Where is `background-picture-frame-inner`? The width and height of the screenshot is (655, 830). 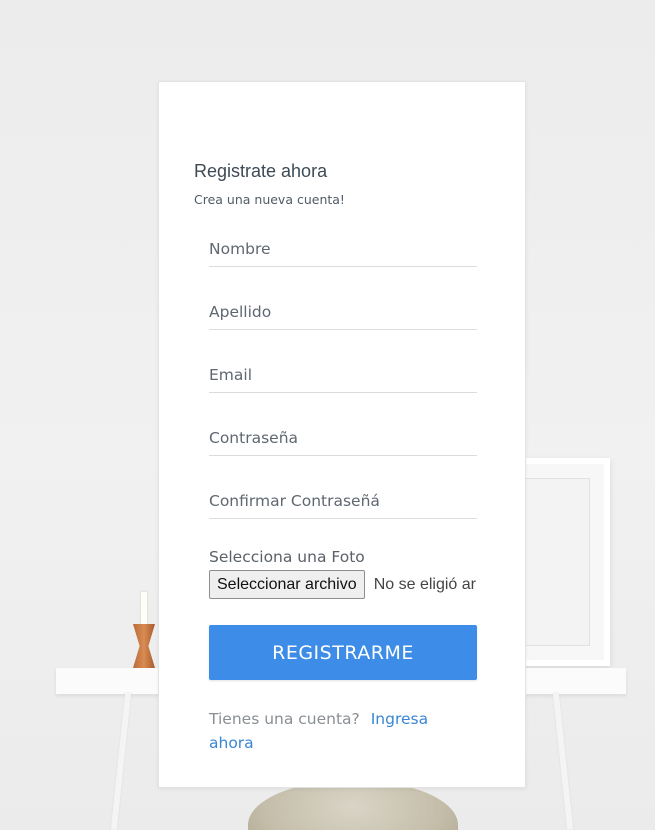 background-picture-frame-inner is located at coordinates (555, 562).